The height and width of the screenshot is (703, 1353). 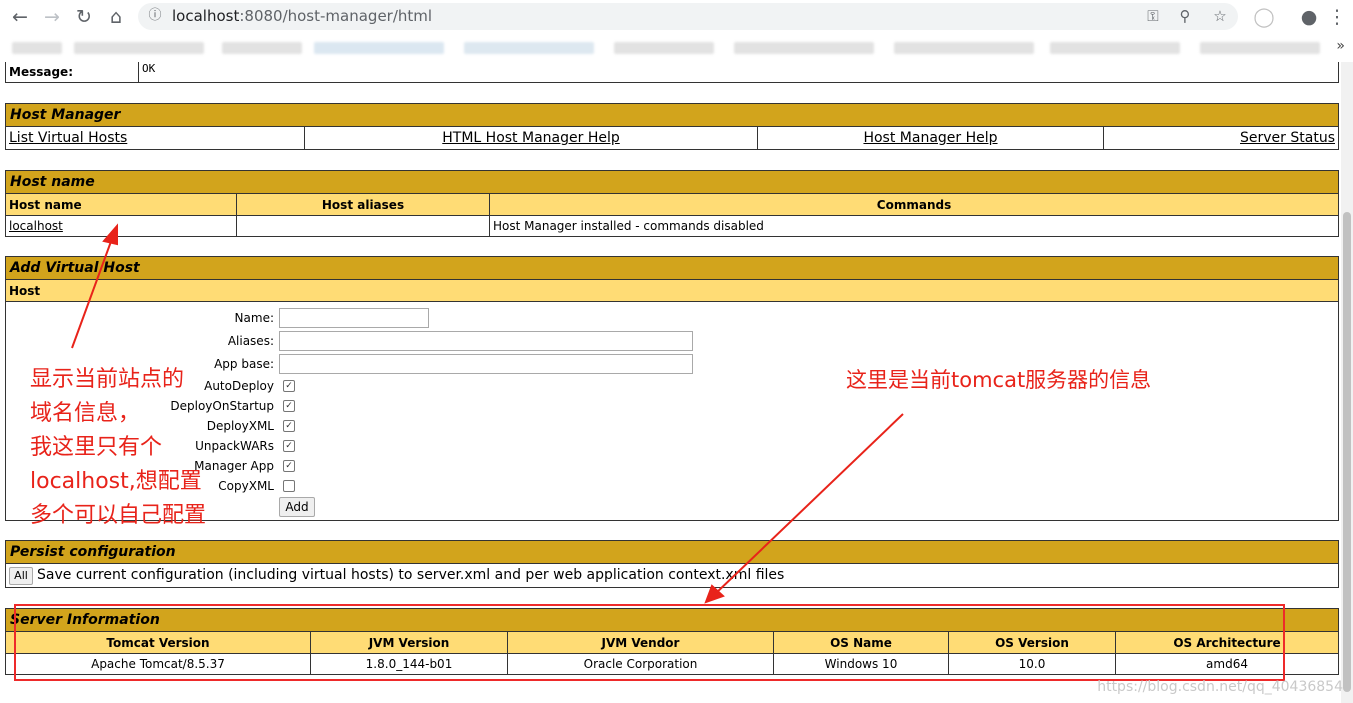 I want to click on left-annotation-line: 显示当前站点的, so click(x=107, y=379).